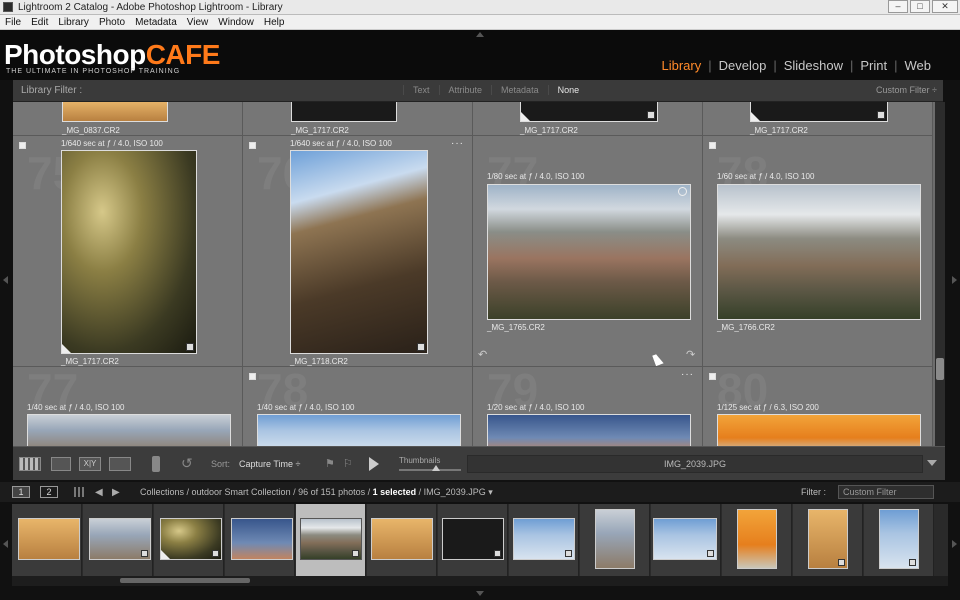 Image resolution: width=960 pixels, height=600 pixels. Describe the element at coordinates (906, 90) in the screenshot. I see `filter-preset-select: Custom Filter ÷` at that location.